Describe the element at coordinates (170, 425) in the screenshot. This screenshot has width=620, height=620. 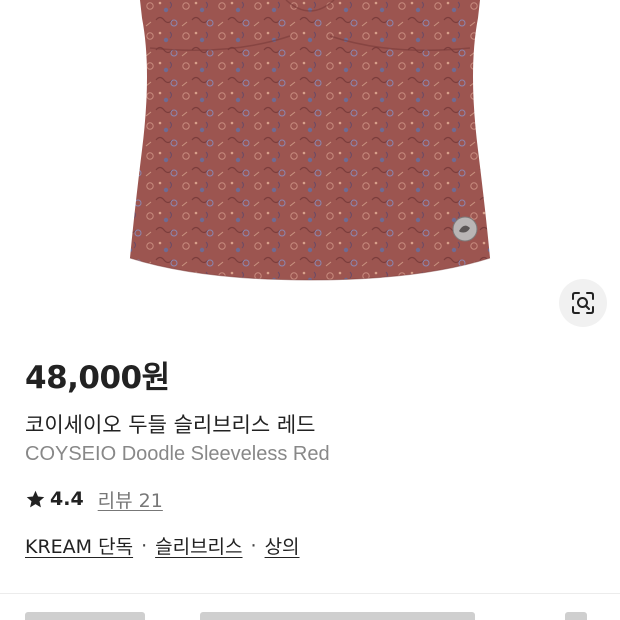
I see `product-title-korean: 코이세이오 두들 슬리브리스 레드` at that location.